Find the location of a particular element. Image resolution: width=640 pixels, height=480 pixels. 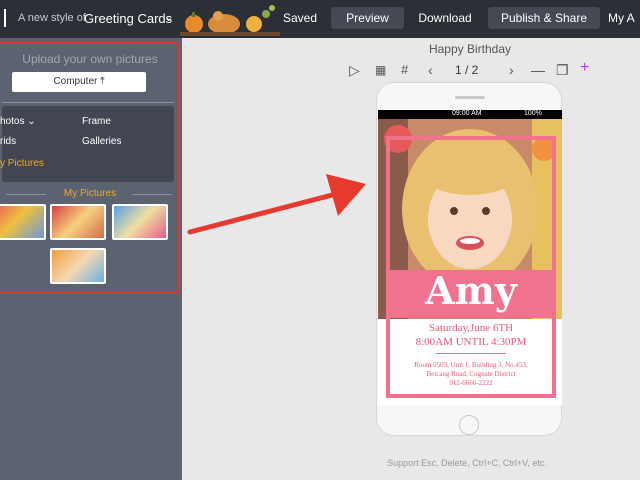

card-phone: 012-6666-2222 is located at coordinates (471, 383).